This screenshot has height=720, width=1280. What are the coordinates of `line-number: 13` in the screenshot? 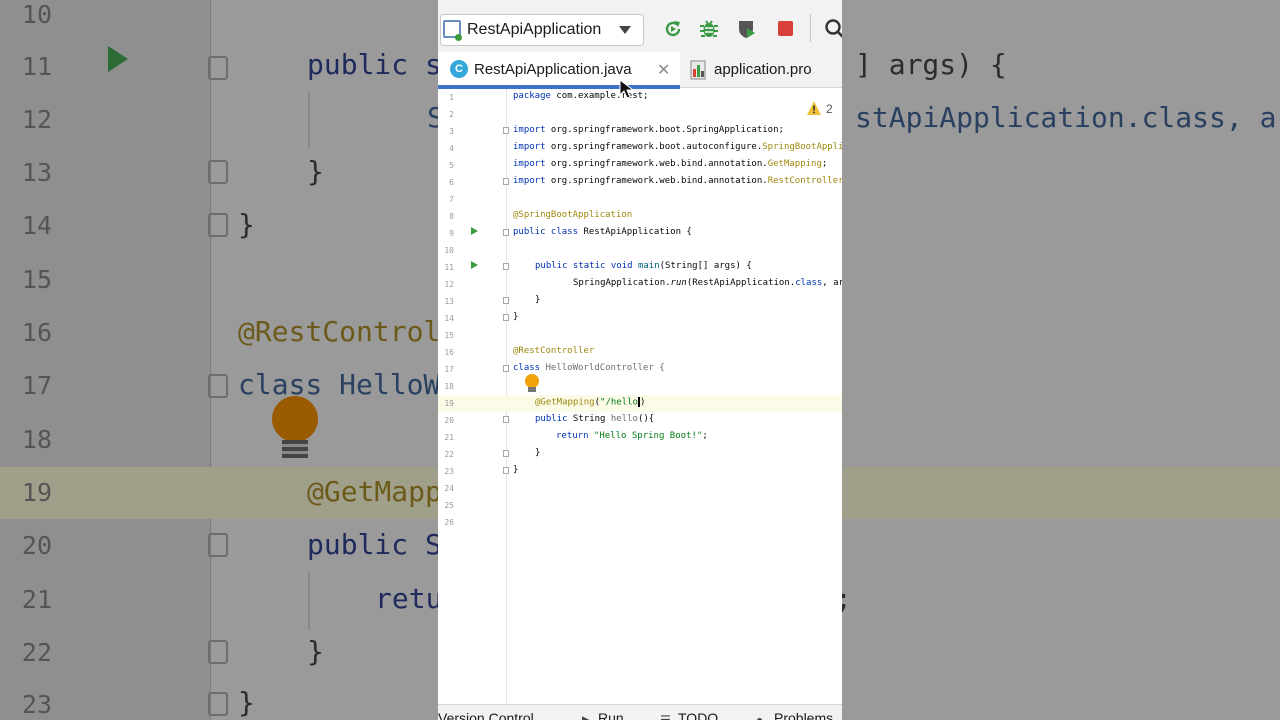 It's located at (449, 301).